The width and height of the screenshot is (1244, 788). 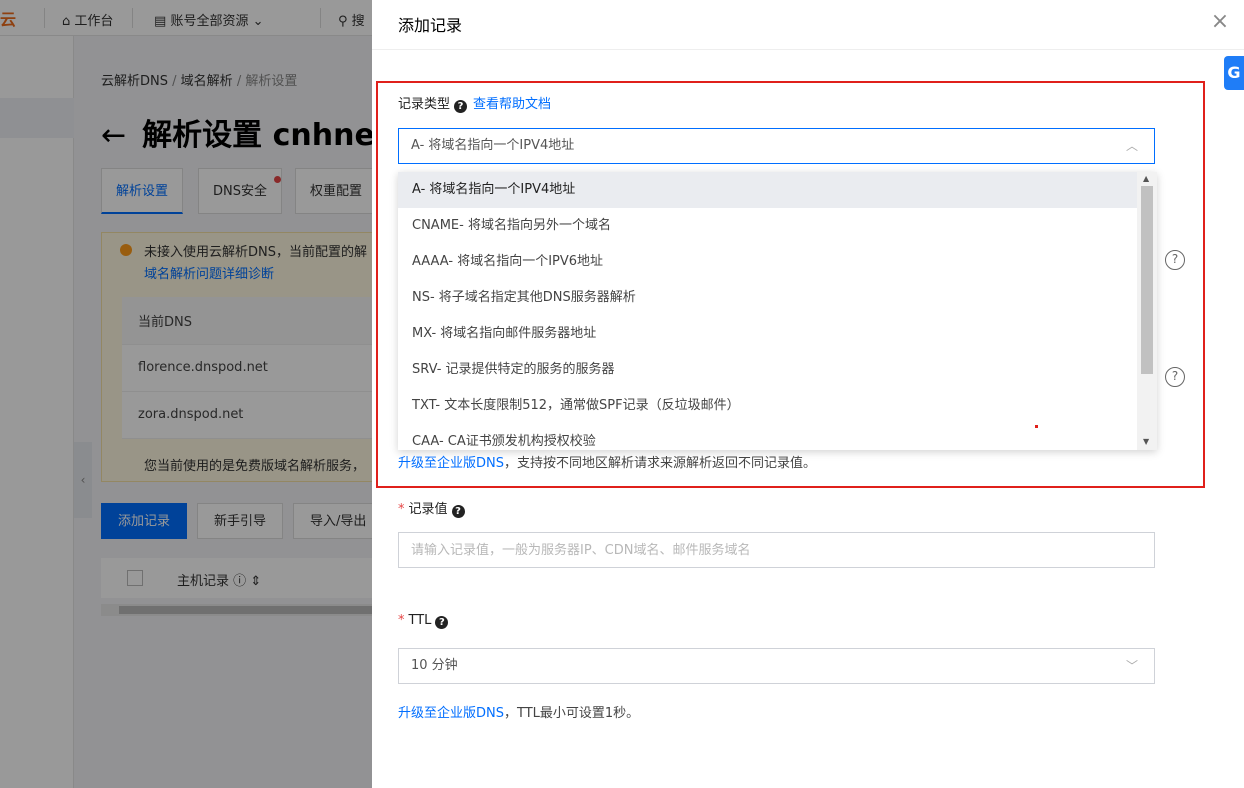 What do you see at coordinates (776, 550) in the screenshot?
I see `record-value-input` at bounding box center [776, 550].